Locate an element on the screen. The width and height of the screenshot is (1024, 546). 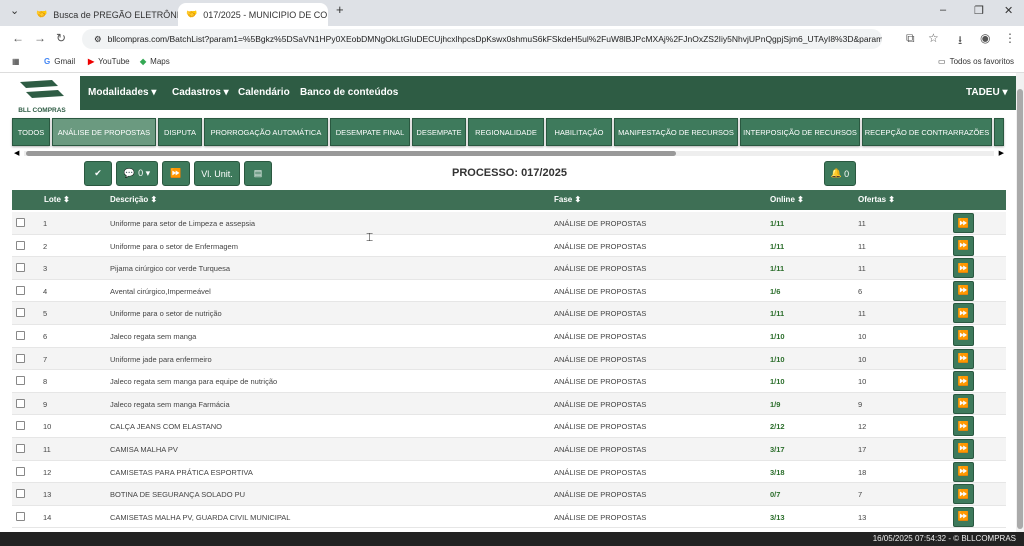
menu-banco-conteudos: Banco de conteúdos is located at coordinates (349, 92).